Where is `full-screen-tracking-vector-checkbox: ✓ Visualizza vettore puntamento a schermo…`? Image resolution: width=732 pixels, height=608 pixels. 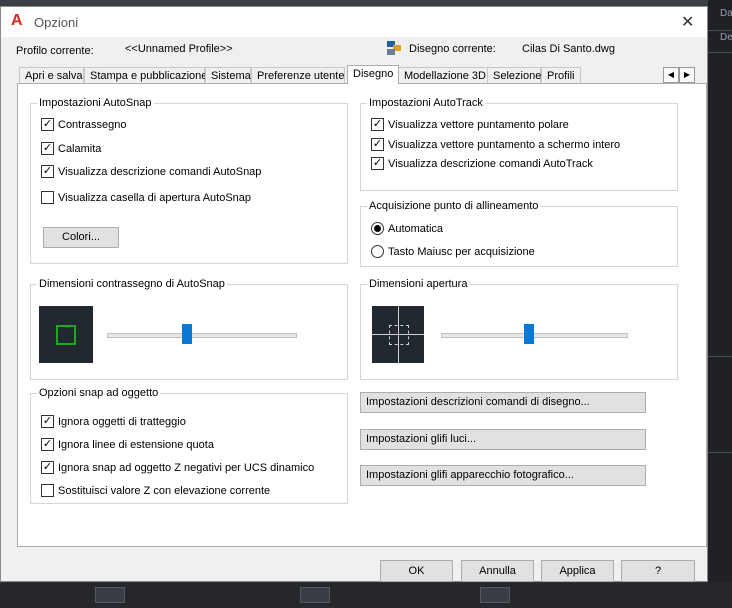 full-screen-tracking-vector-checkbox: ✓ Visualizza vettore puntamento a schermo… is located at coordinates (495, 144).